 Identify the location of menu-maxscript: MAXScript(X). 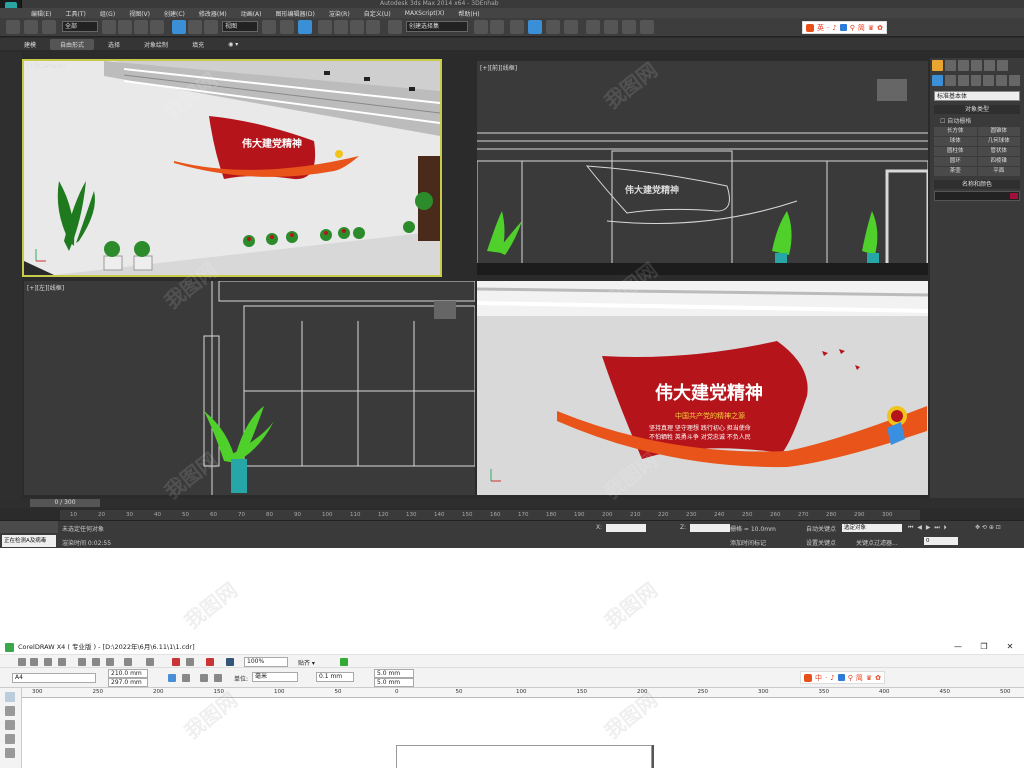
(425, 13).